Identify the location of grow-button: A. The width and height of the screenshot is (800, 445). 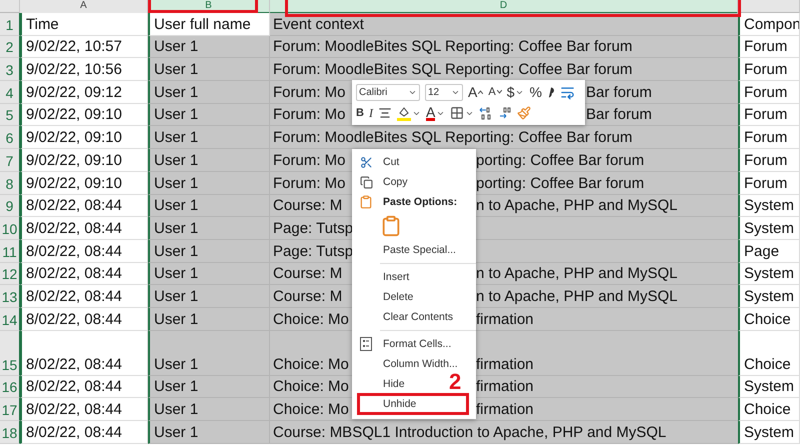
(473, 92).